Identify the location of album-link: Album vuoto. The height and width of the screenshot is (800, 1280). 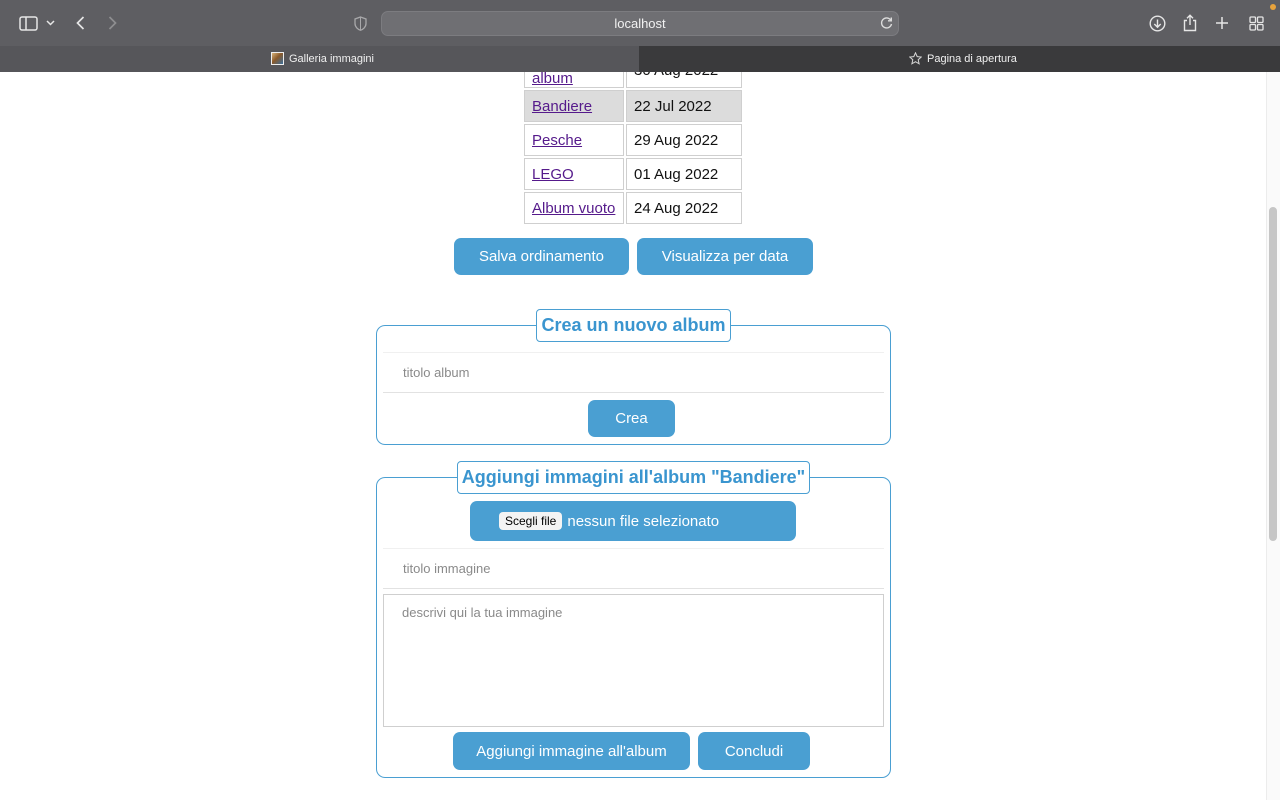
(573, 208).